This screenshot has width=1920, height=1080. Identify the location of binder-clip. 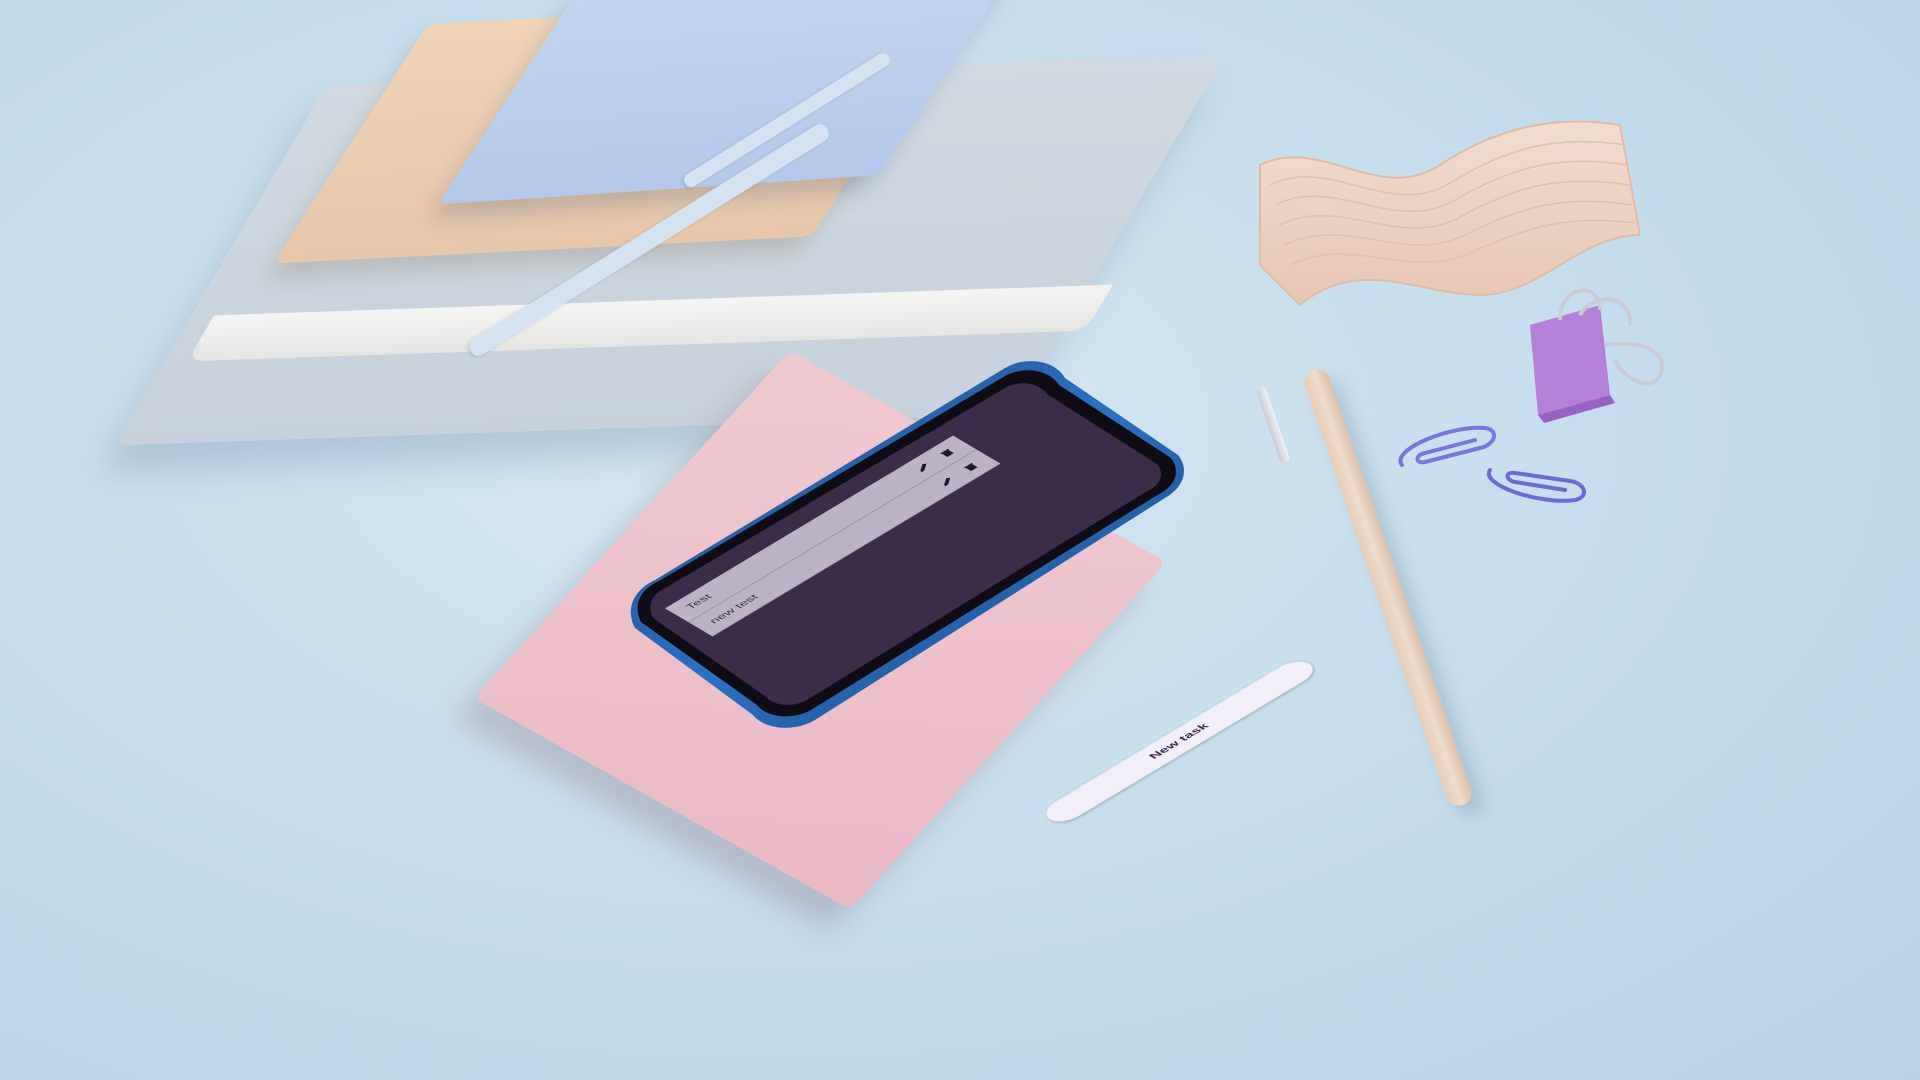
(1597, 355).